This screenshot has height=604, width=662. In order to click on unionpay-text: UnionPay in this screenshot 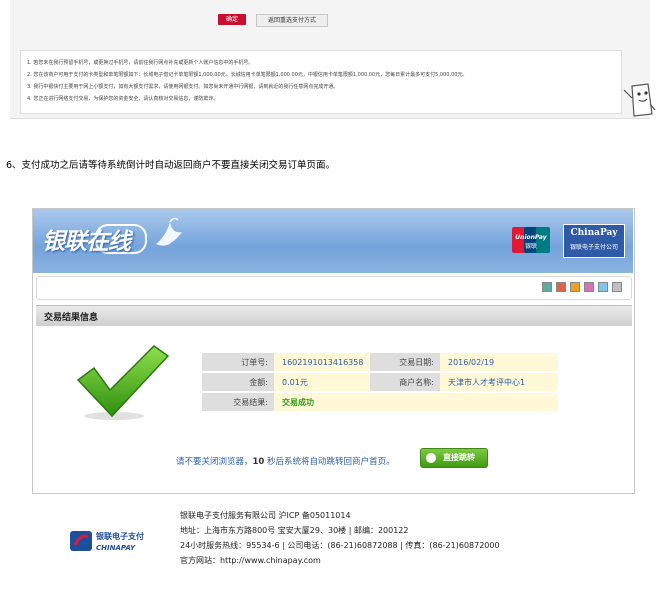, I will do `click(531, 237)`.